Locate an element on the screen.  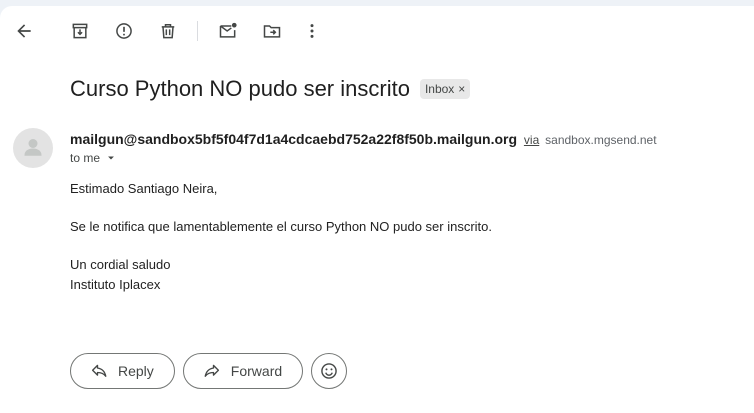
reply-label: Reply is located at coordinates (136, 371).